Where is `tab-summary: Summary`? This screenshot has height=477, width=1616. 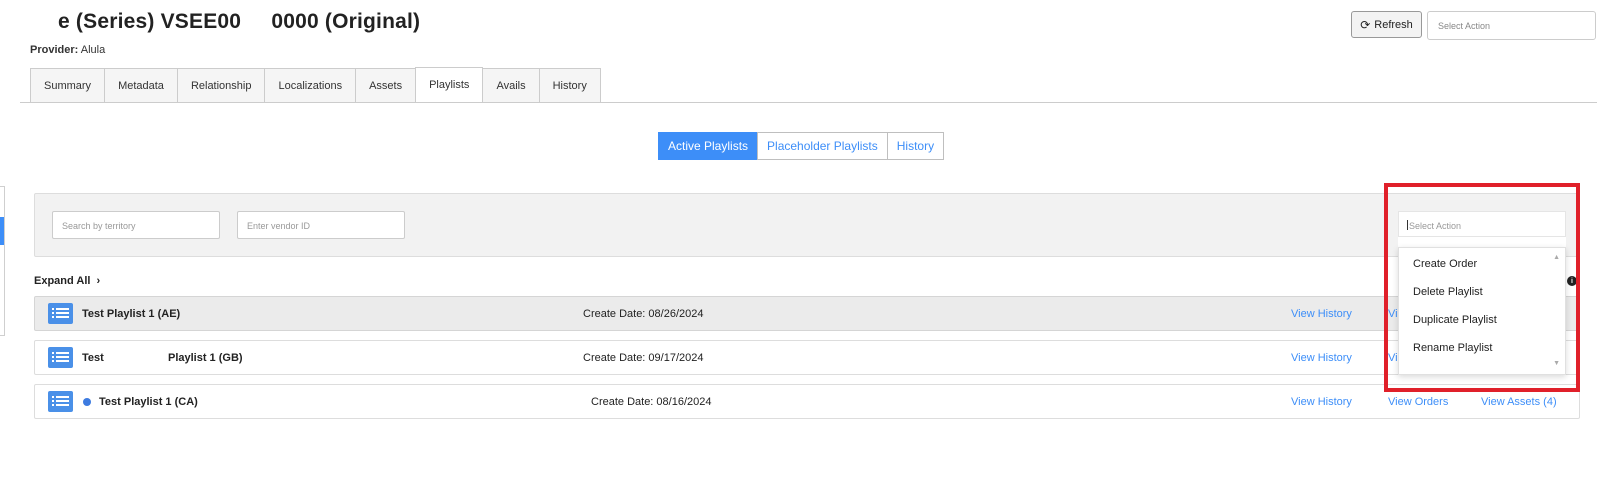
tab-summary: Summary is located at coordinates (68, 85).